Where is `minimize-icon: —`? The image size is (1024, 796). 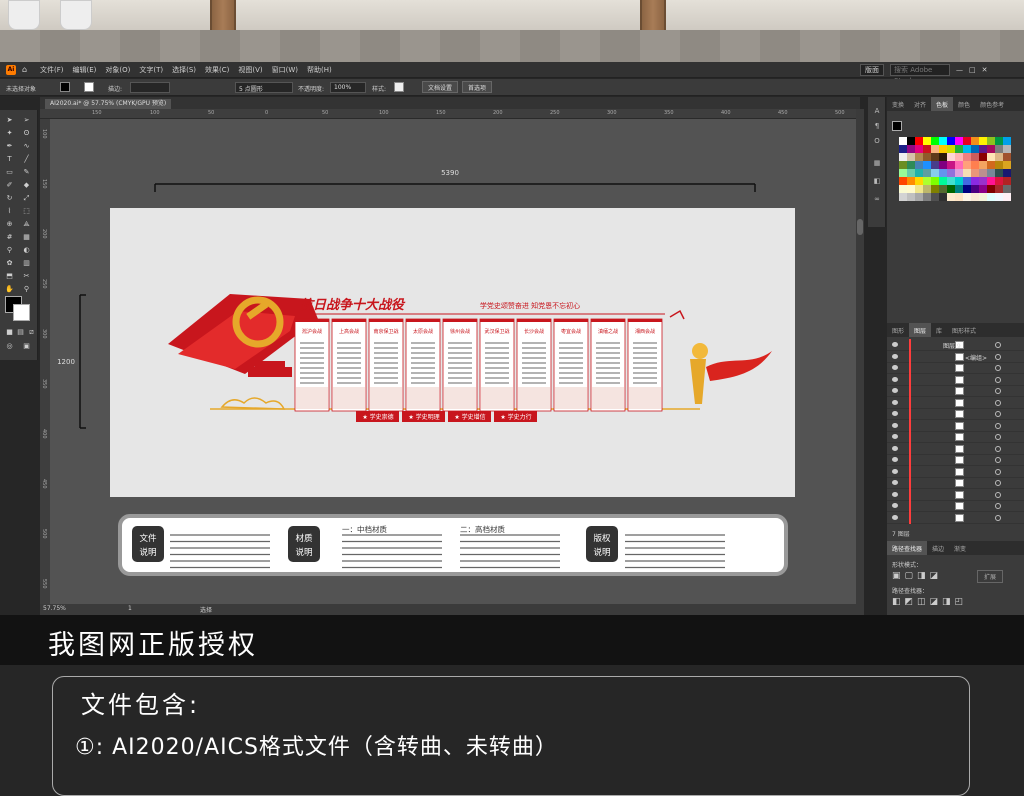
minimize-icon: — is located at coordinates (959, 70).